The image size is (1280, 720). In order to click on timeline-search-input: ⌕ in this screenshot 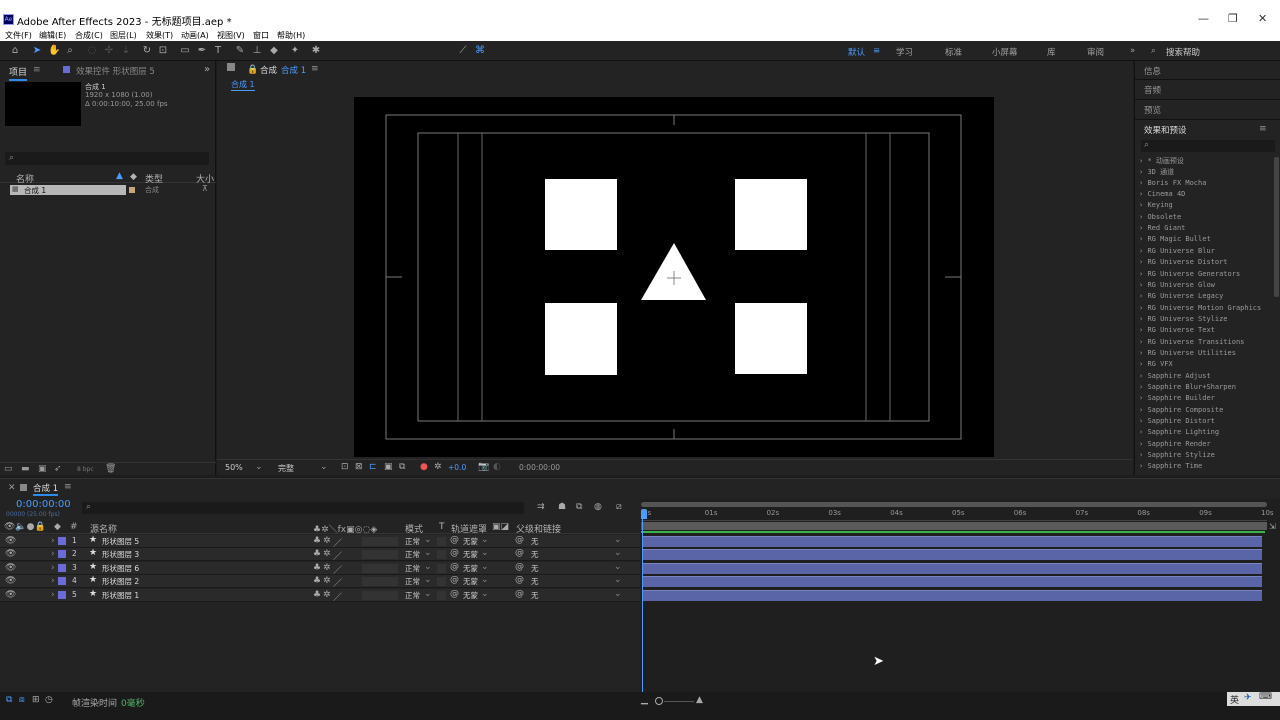, I will do `click(303, 508)`.